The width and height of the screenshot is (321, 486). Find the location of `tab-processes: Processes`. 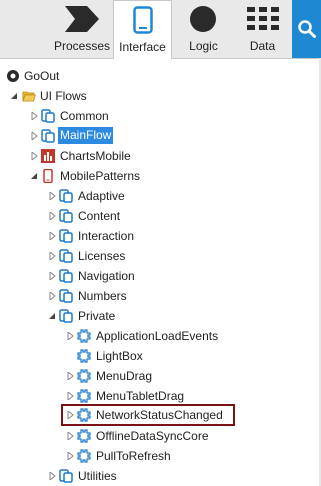

tab-processes: Processes is located at coordinates (82, 29).